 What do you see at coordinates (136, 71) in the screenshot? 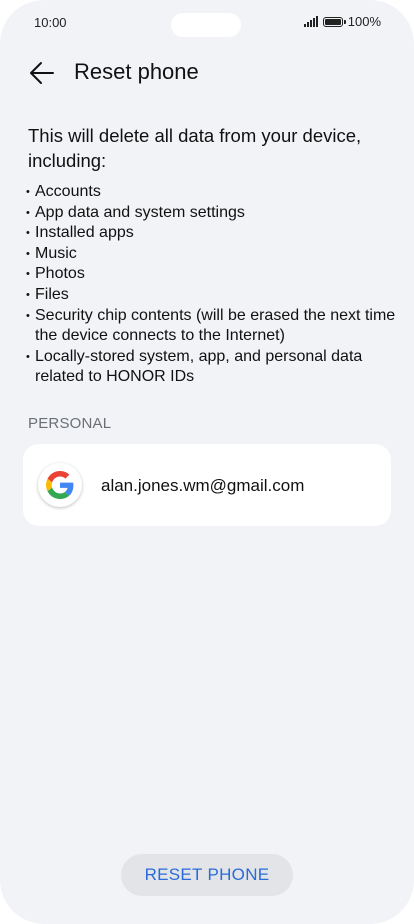
I see `page-title: Reset phone` at bounding box center [136, 71].